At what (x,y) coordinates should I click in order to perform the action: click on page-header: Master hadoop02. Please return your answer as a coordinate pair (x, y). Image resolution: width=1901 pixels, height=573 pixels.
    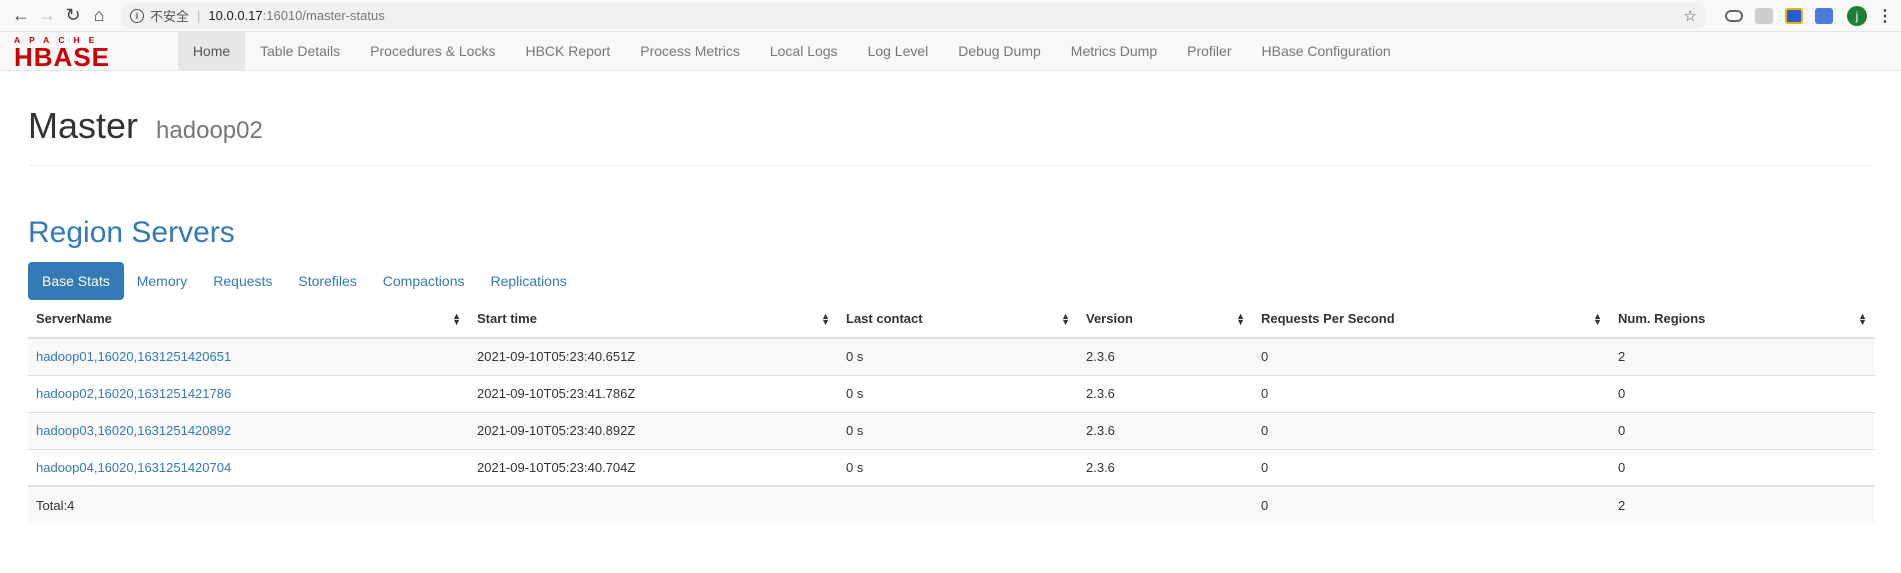
    Looking at the image, I should click on (950, 135).